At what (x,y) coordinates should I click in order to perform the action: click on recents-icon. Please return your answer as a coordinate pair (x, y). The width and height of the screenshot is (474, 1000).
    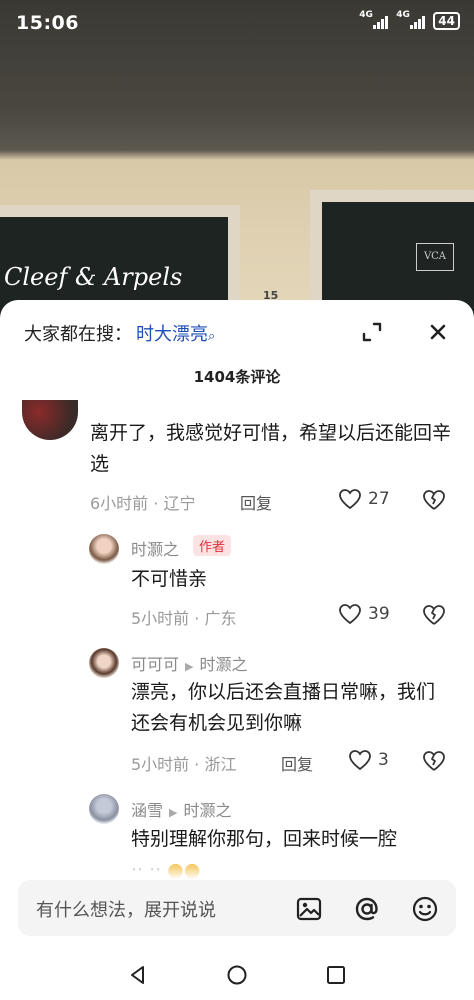
    Looking at the image, I should click on (336, 975).